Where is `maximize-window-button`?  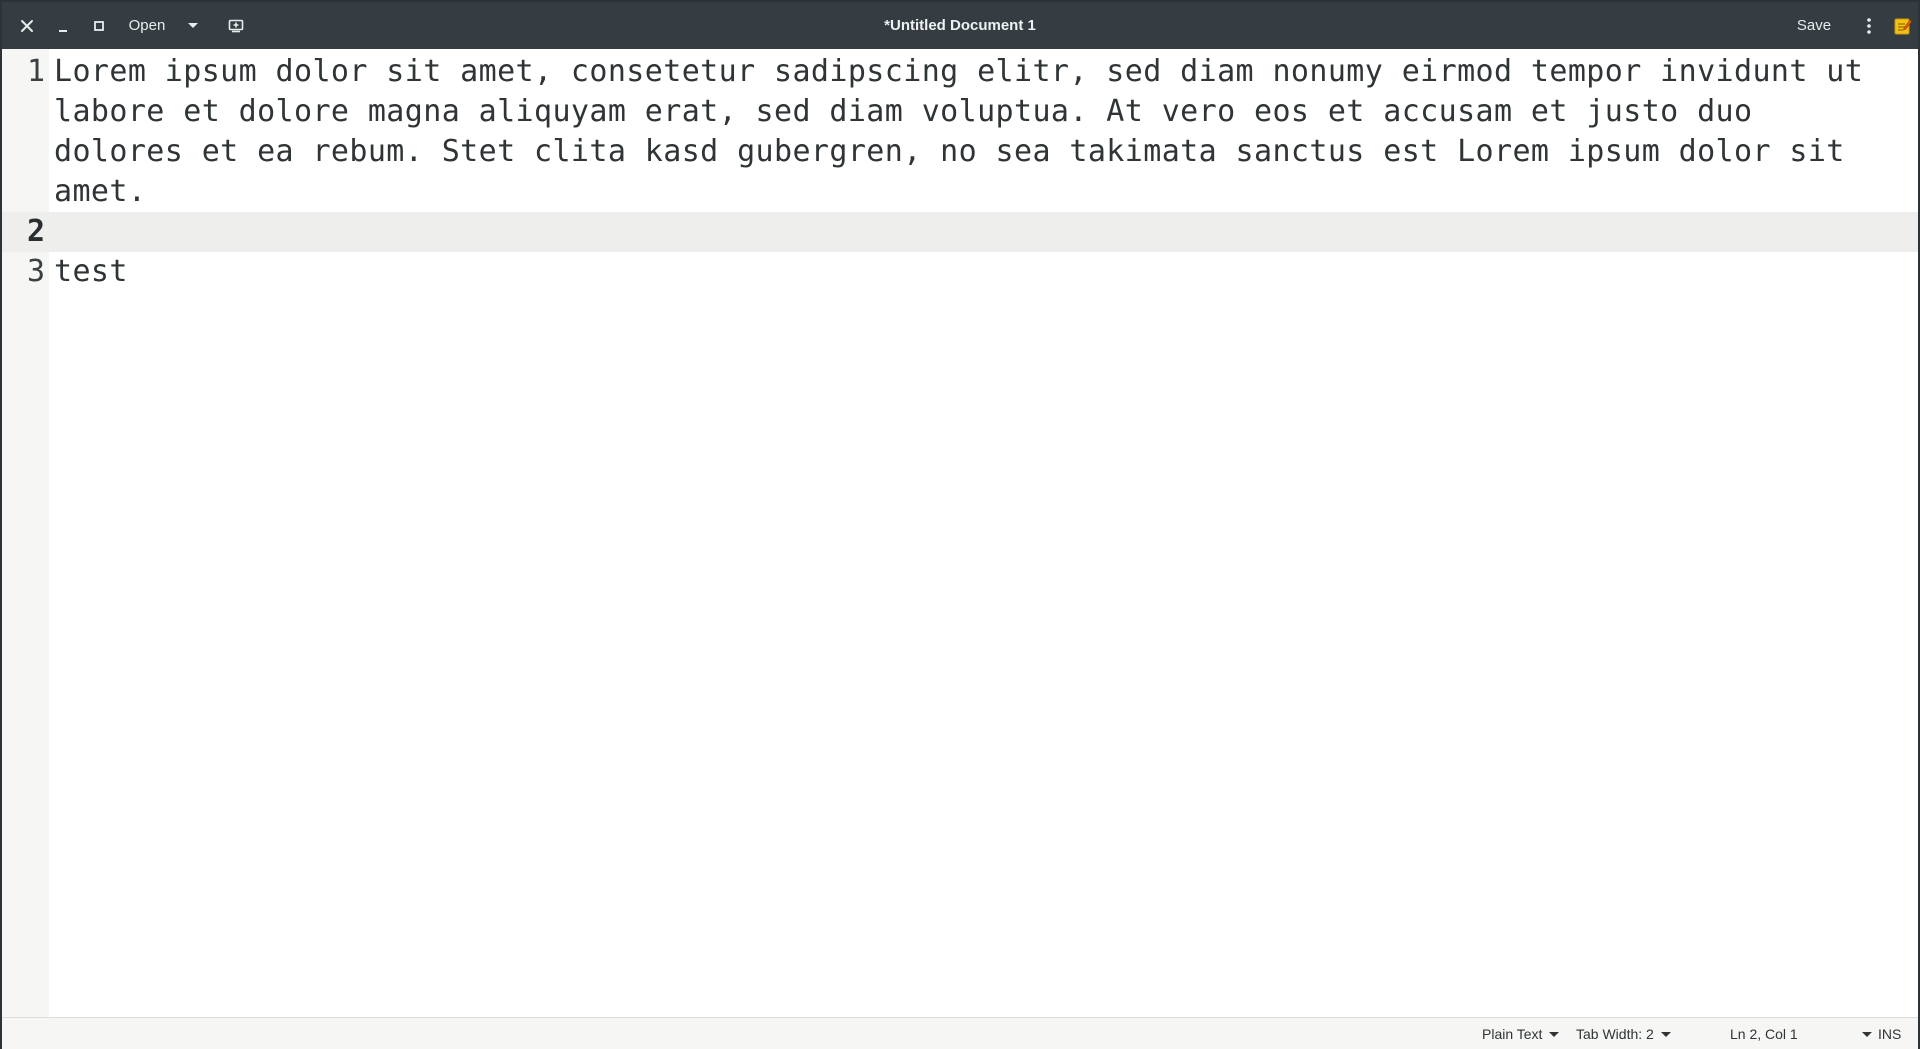 maximize-window-button is located at coordinates (99, 25).